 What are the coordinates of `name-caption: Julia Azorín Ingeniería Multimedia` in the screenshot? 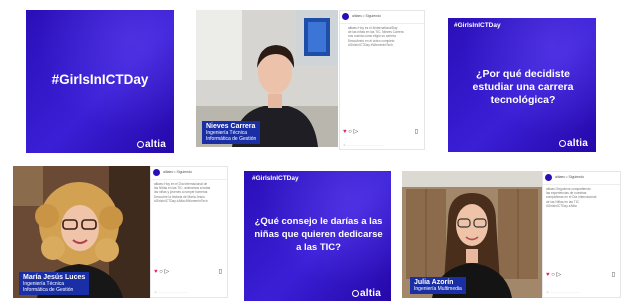 It's located at (438, 285).